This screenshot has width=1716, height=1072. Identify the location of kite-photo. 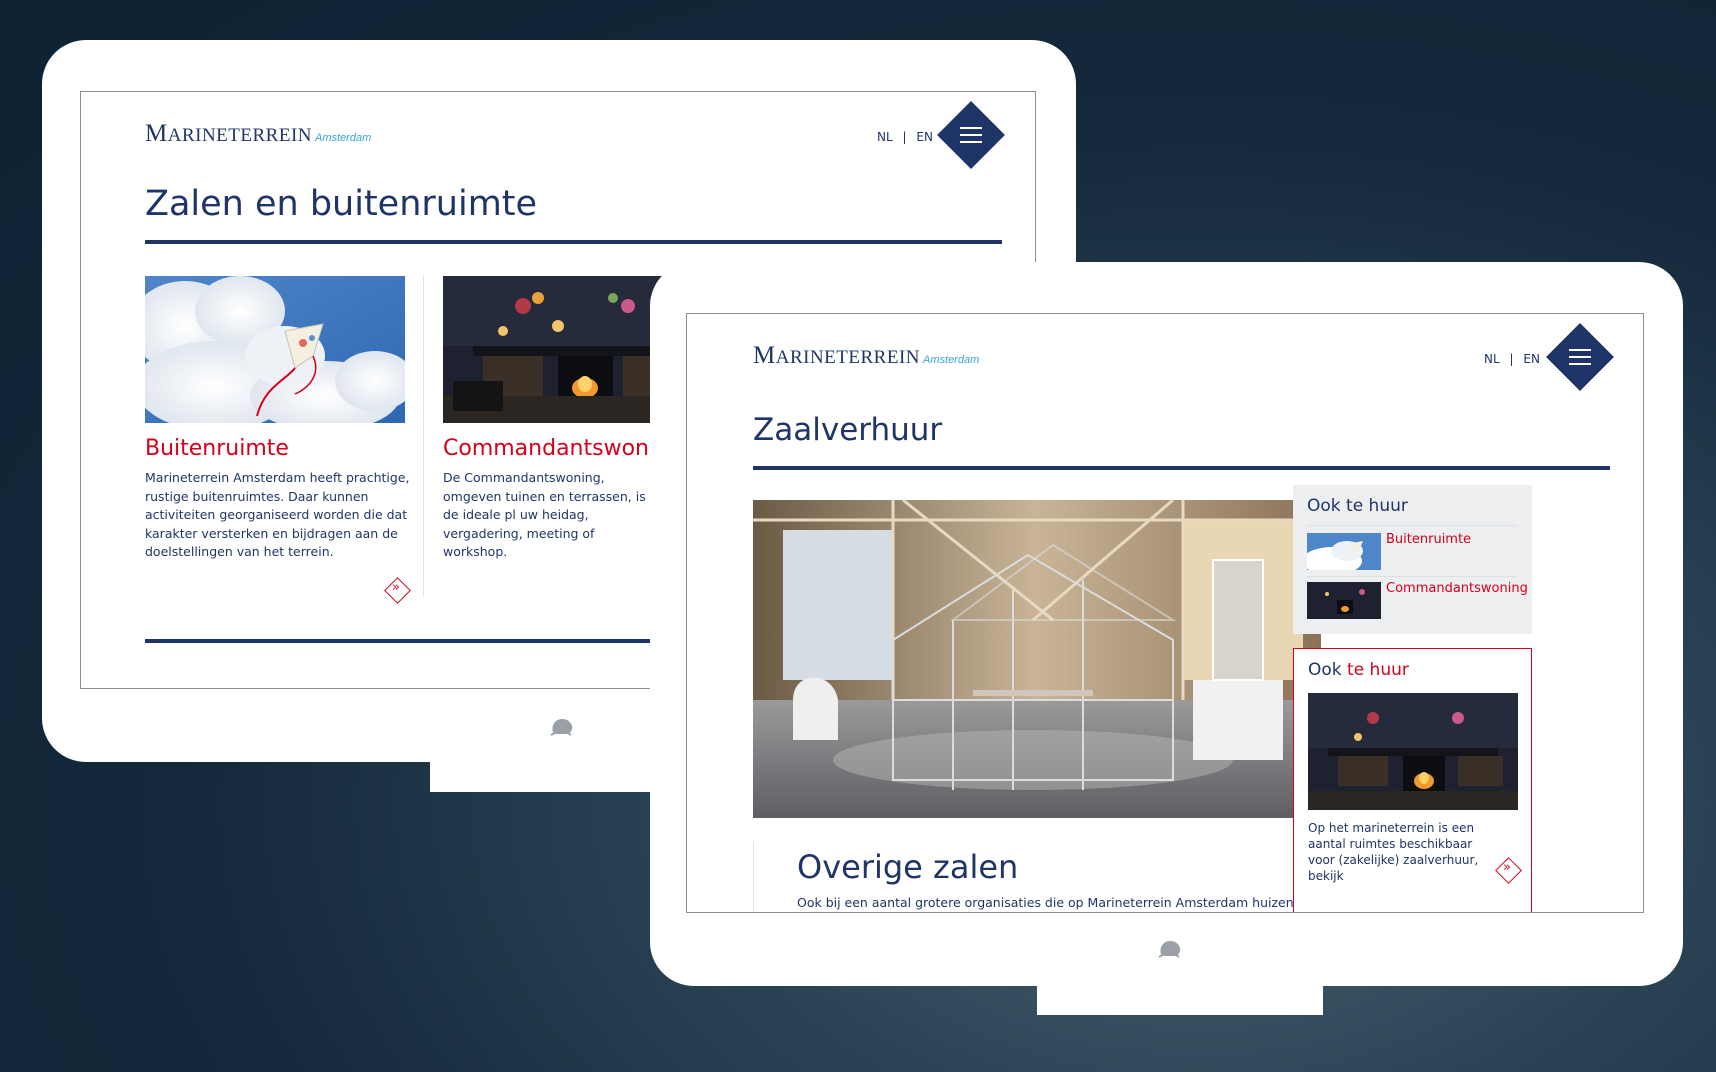
(275, 349).